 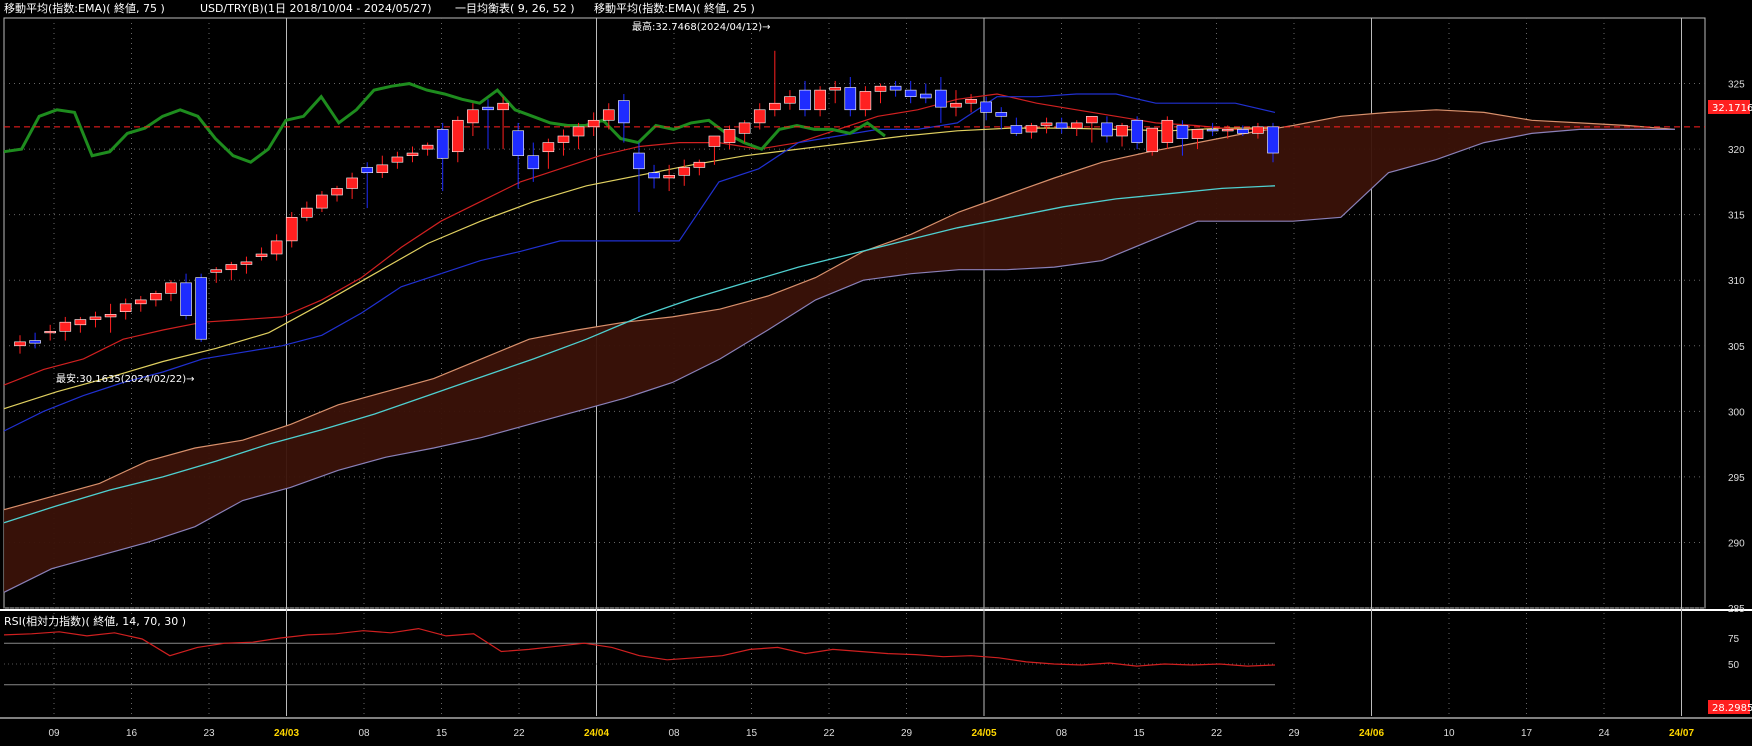 I want to click on rsi-tick-label: 50, so click(x=1734, y=665).